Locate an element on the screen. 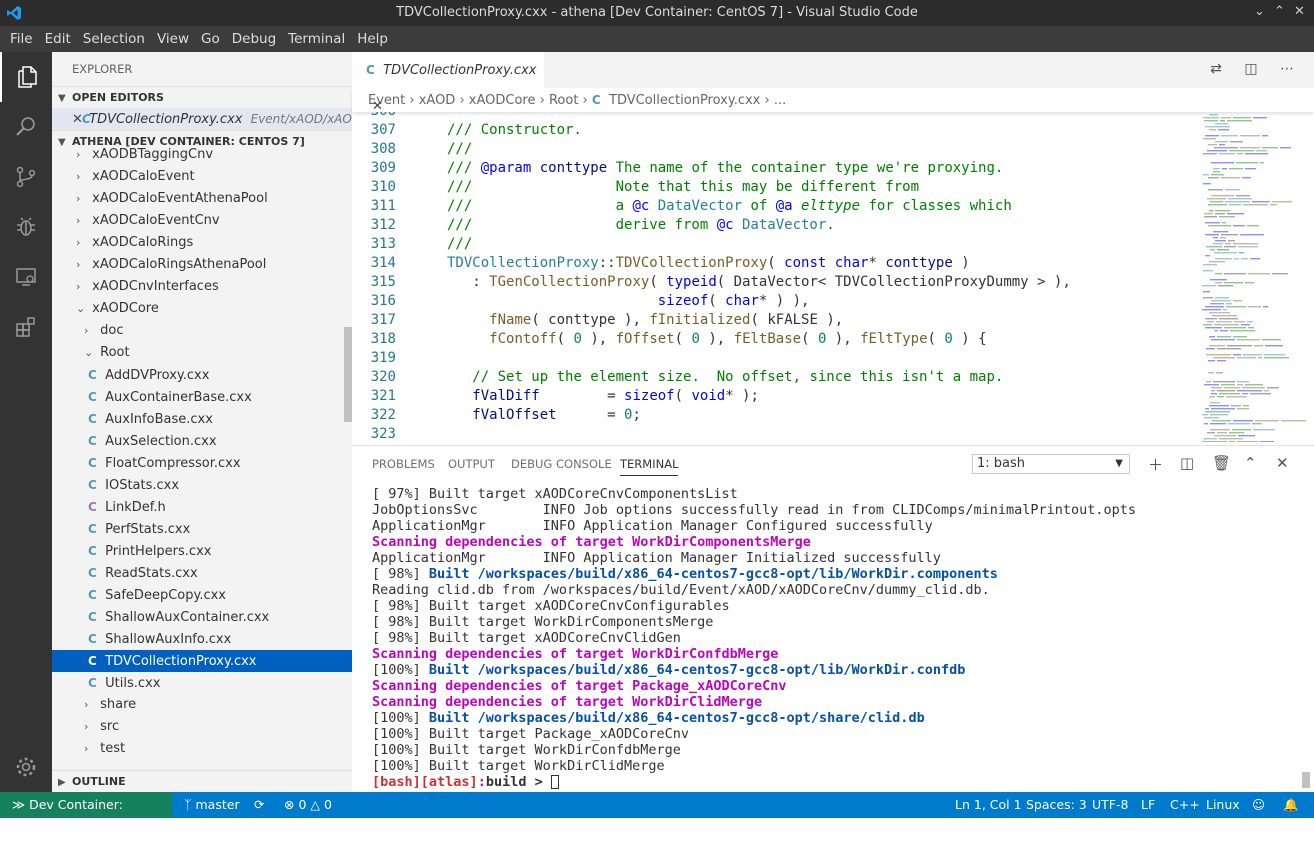 This screenshot has height=844, width=1314. tree-file: C SafeDeepCopy.cxx is located at coordinates (202, 595).